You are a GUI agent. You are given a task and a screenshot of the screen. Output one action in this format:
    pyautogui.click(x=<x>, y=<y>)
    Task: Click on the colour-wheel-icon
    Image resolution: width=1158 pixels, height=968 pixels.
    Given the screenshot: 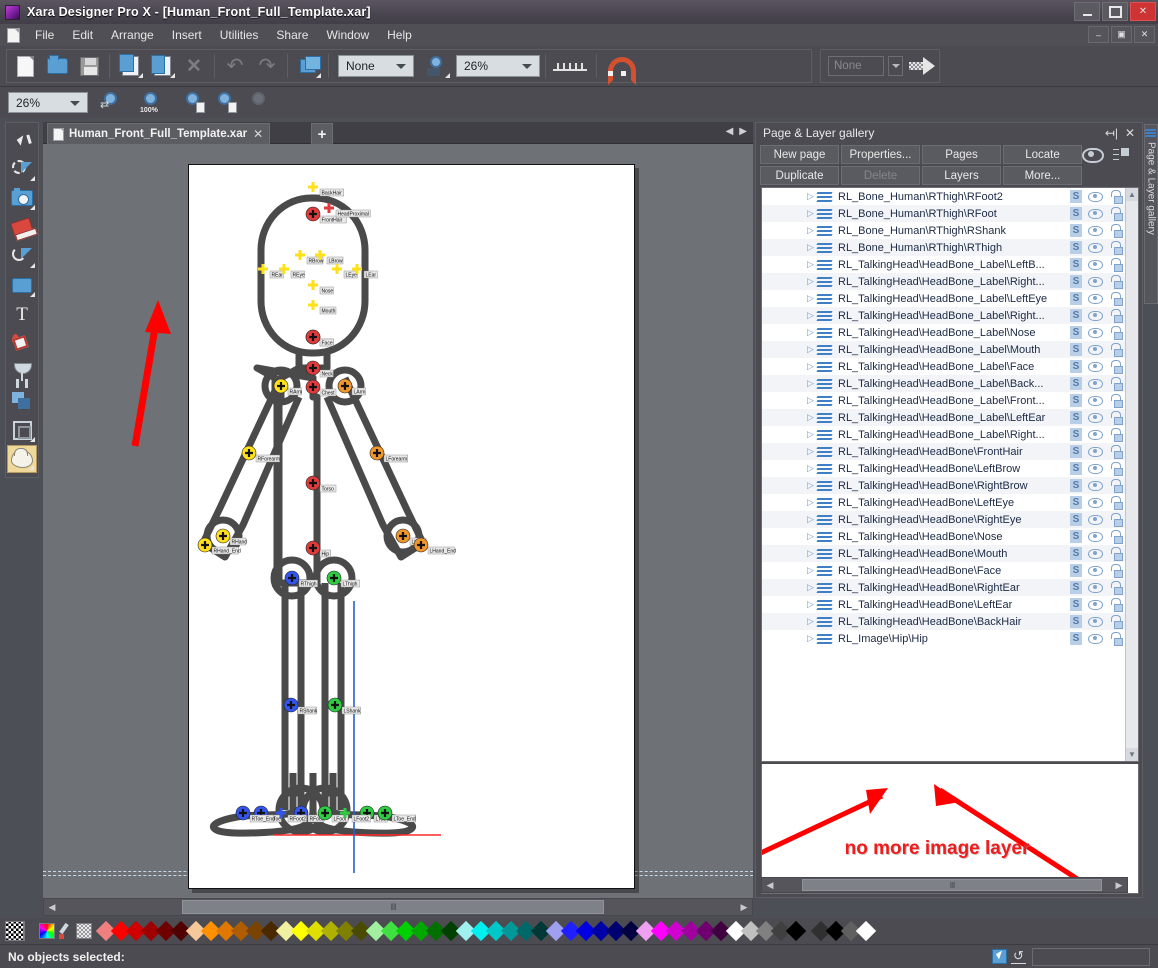 What is the action you would take?
    pyautogui.click(x=47, y=931)
    